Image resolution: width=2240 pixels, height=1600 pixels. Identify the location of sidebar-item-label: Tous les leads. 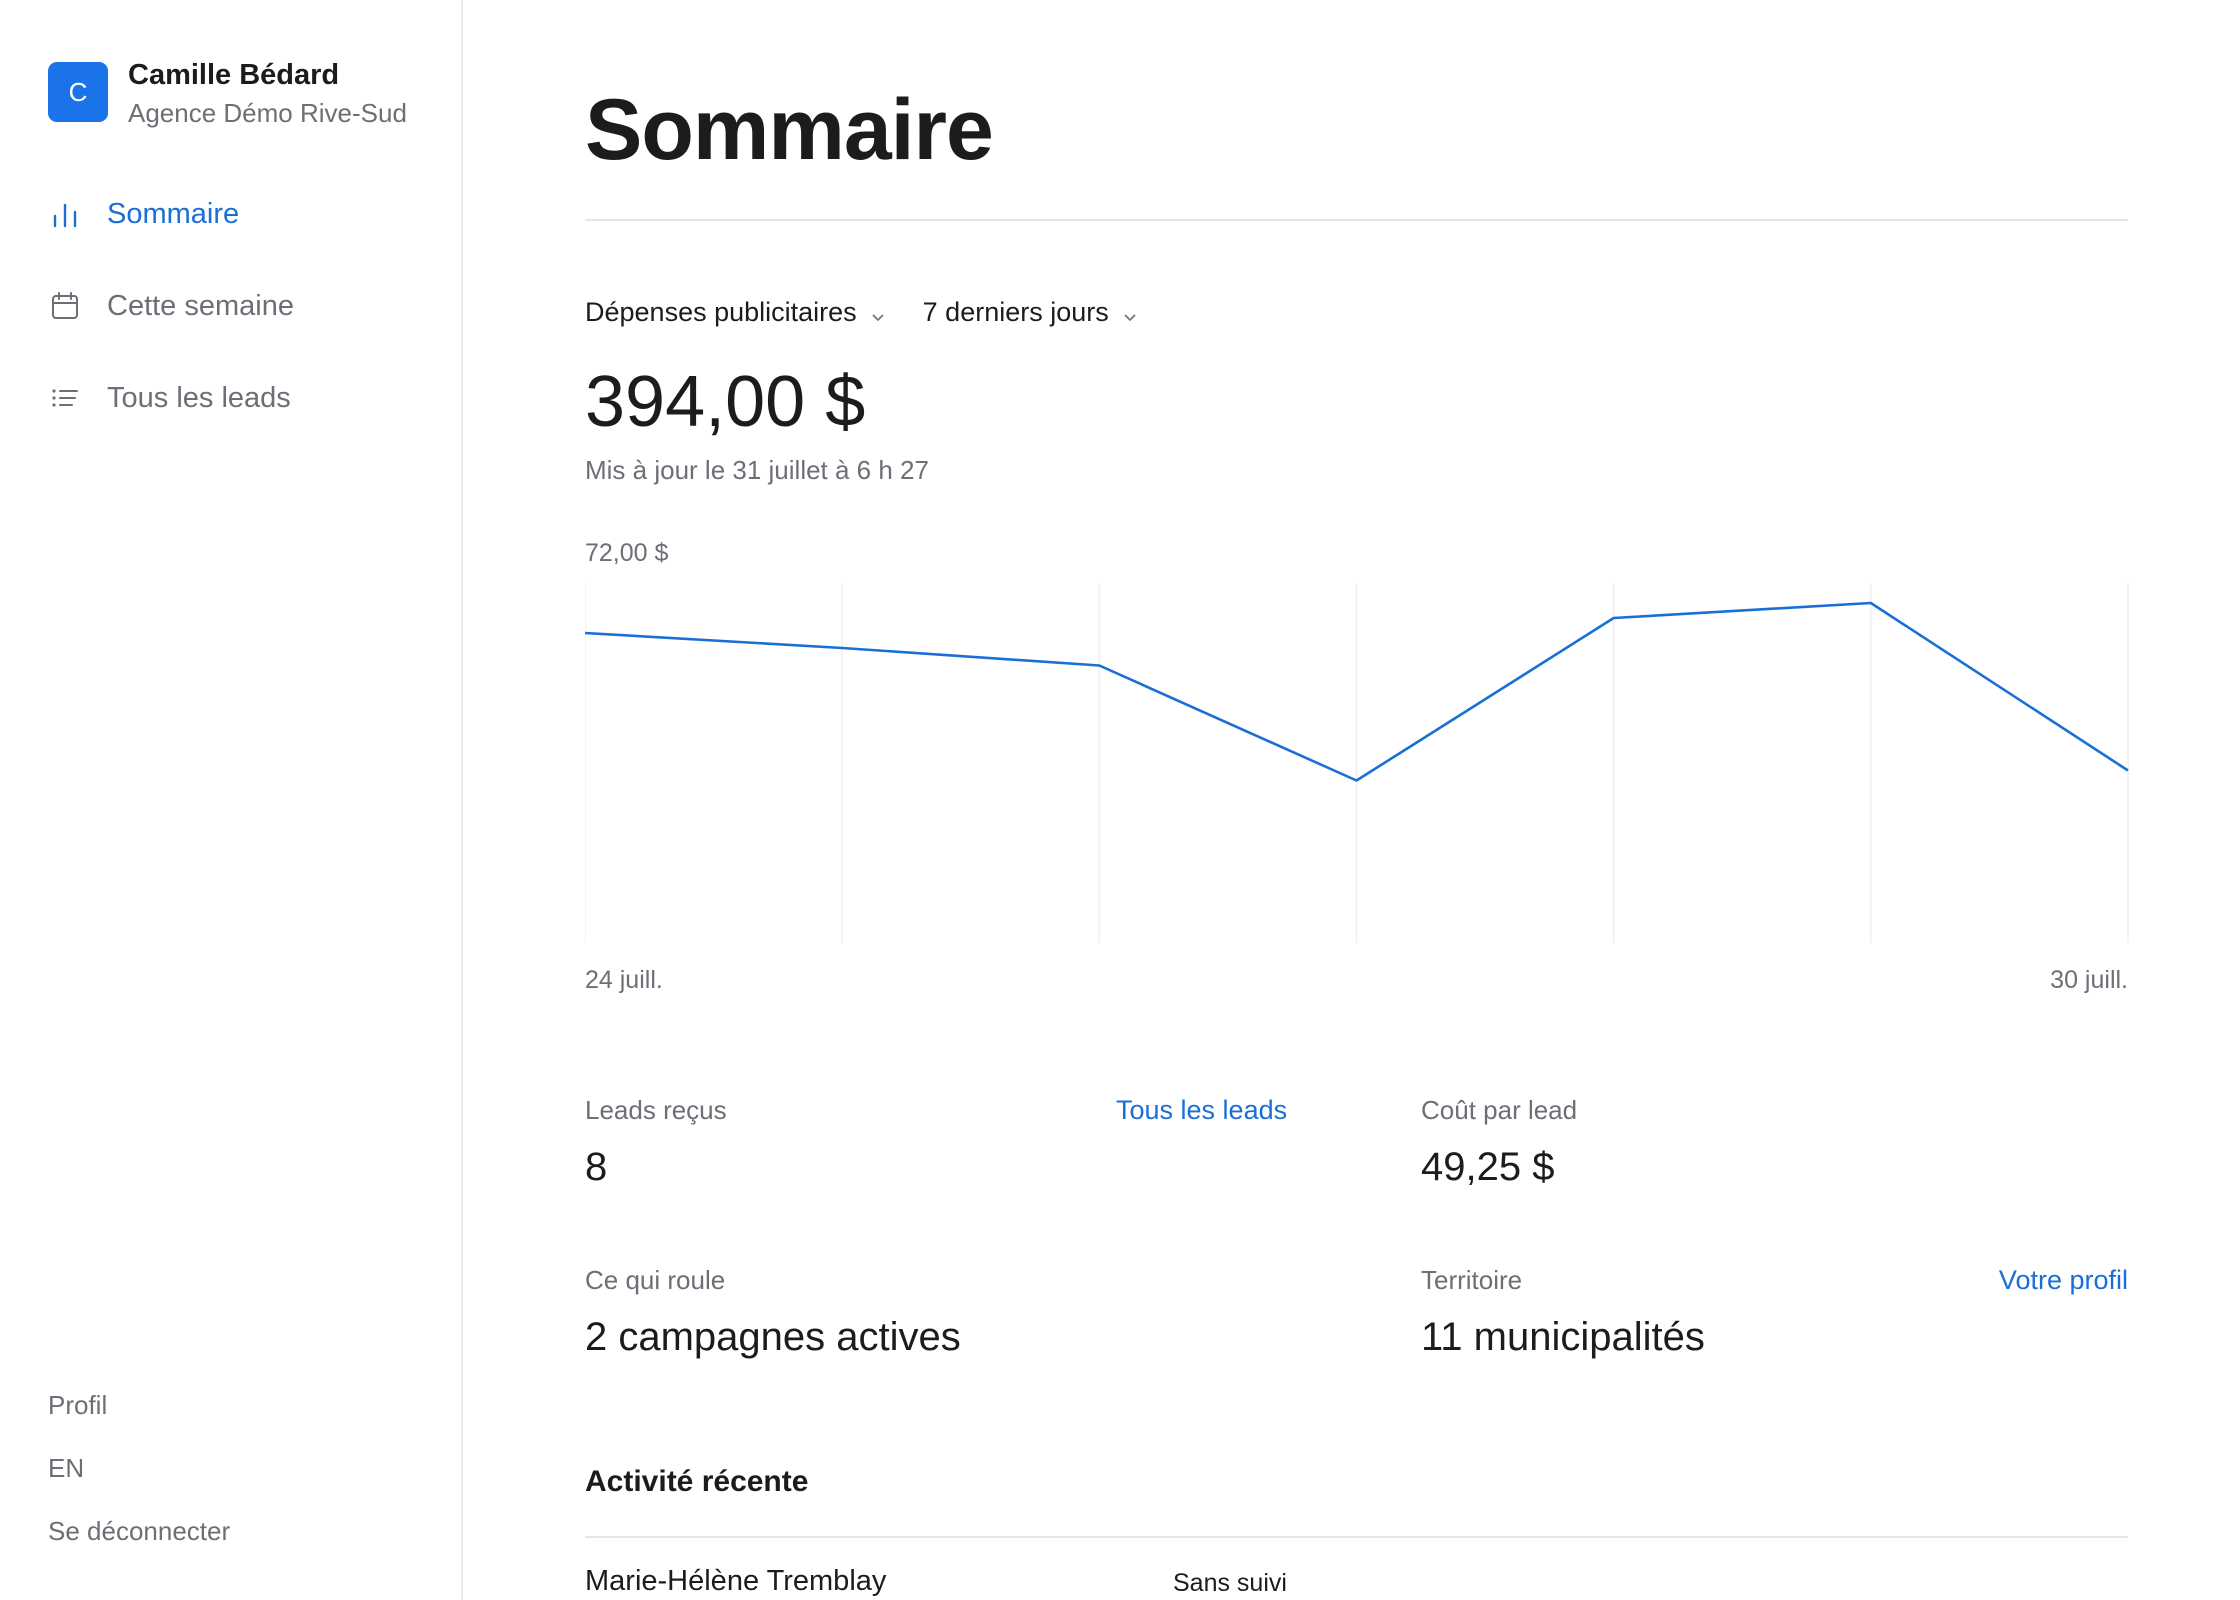
(199, 397).